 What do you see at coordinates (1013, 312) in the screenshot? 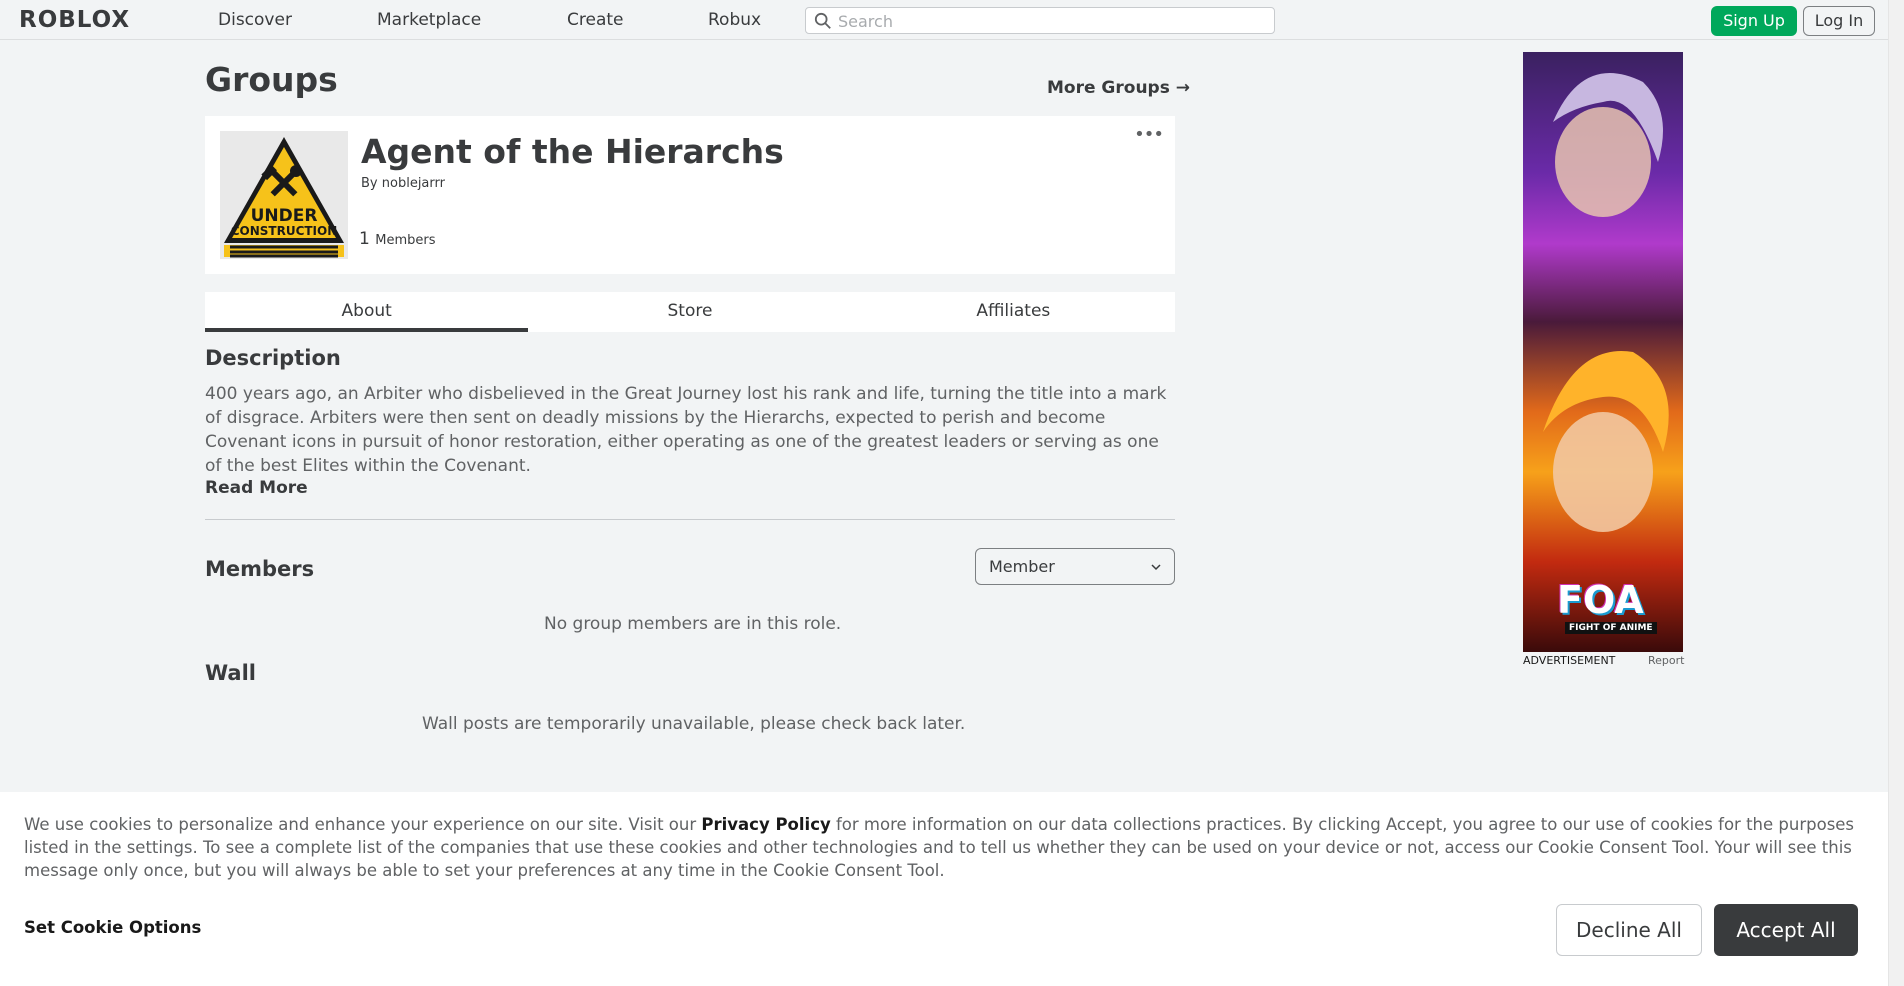
I see `tab-affiliates: Affiliates` at bounding box center [1013, 312].